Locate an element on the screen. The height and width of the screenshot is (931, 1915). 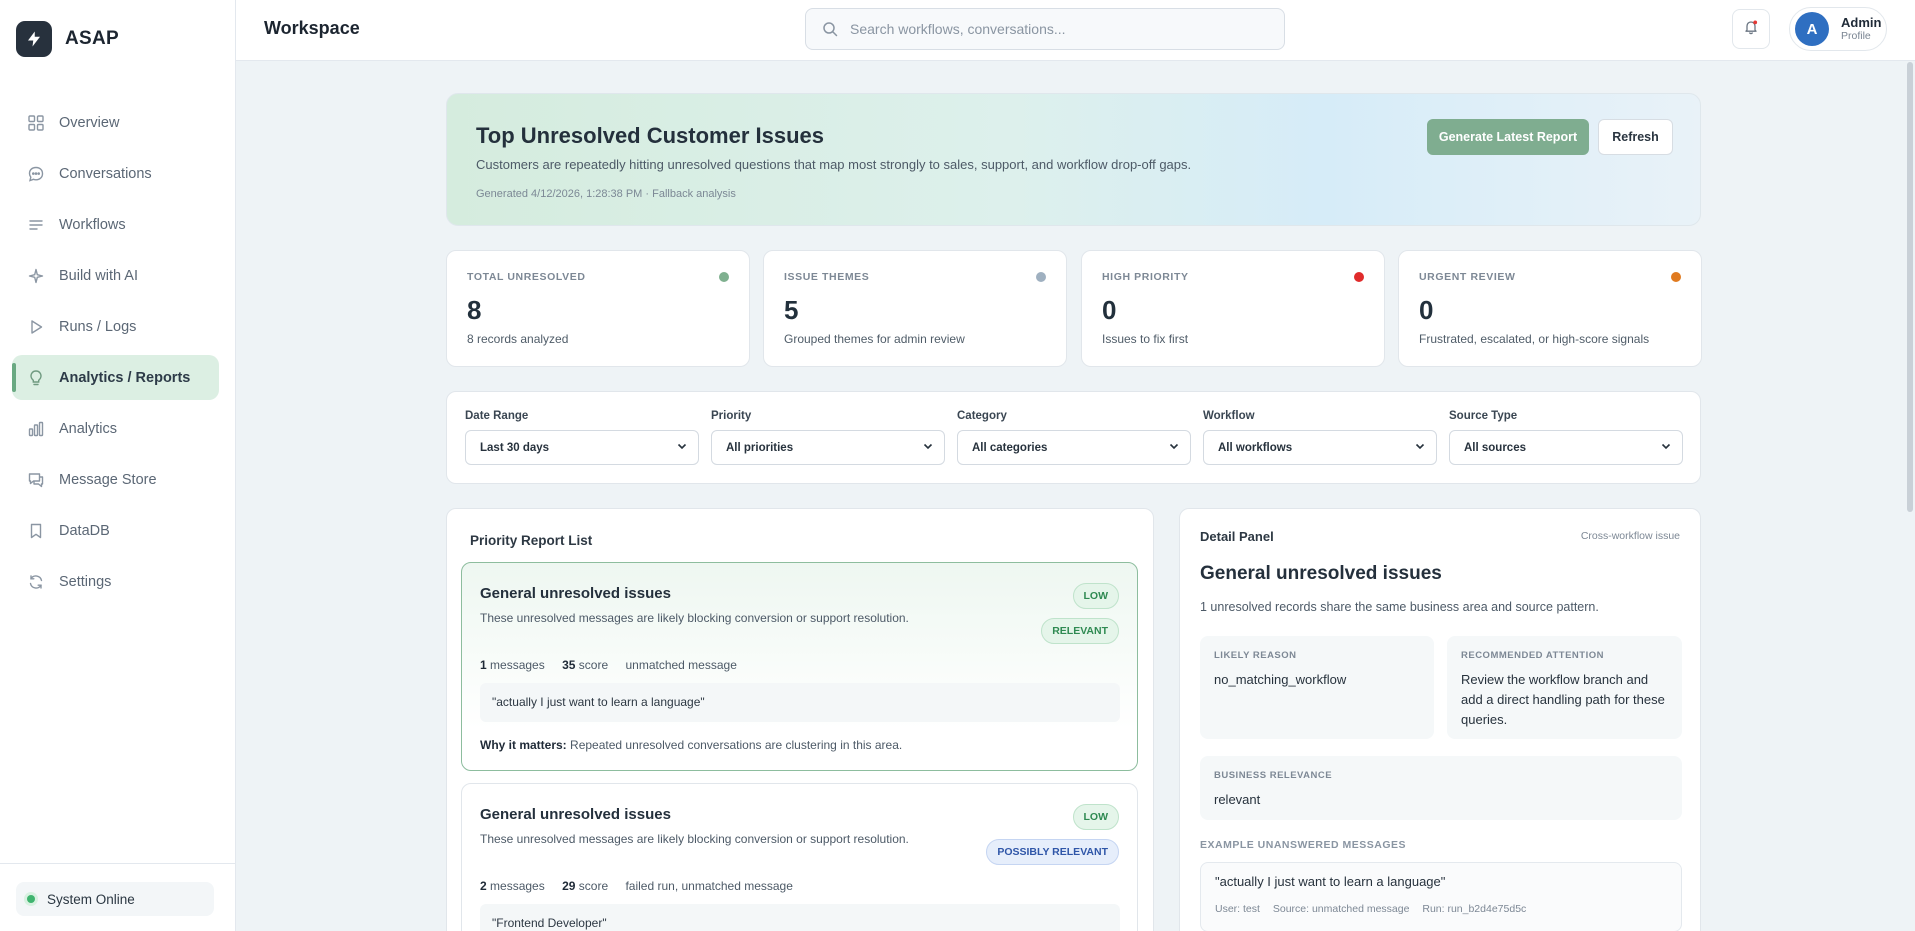
bell-icon is located at coordinates (1751, 29).